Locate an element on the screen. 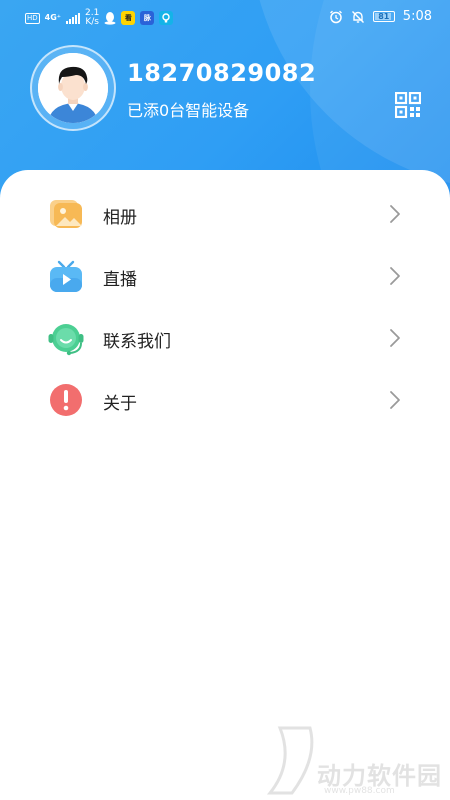 This screenshot has height=800, width=450. avatar-image is located at coordinates (73, 88).